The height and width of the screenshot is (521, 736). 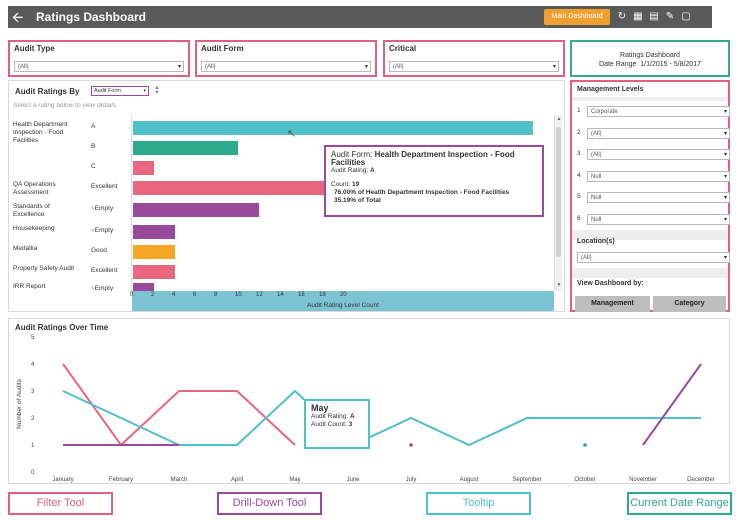 I want to click on bar-group-label: QA Operations Assessment, so click(x=34, y=188).